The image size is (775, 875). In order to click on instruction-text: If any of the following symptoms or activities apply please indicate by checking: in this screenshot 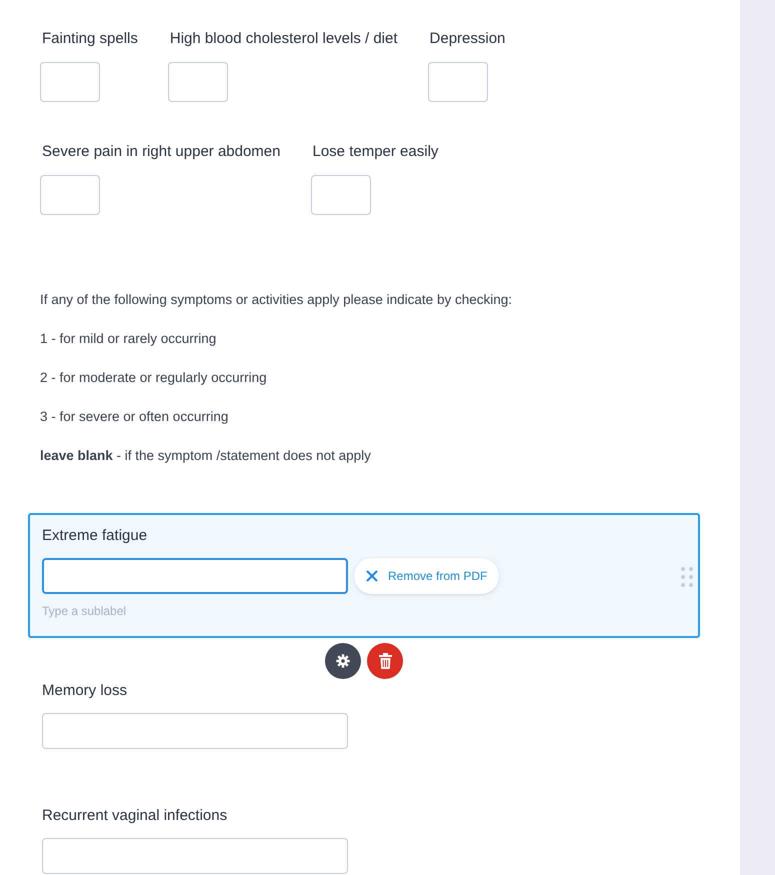, I will do `click(276, 300)`.